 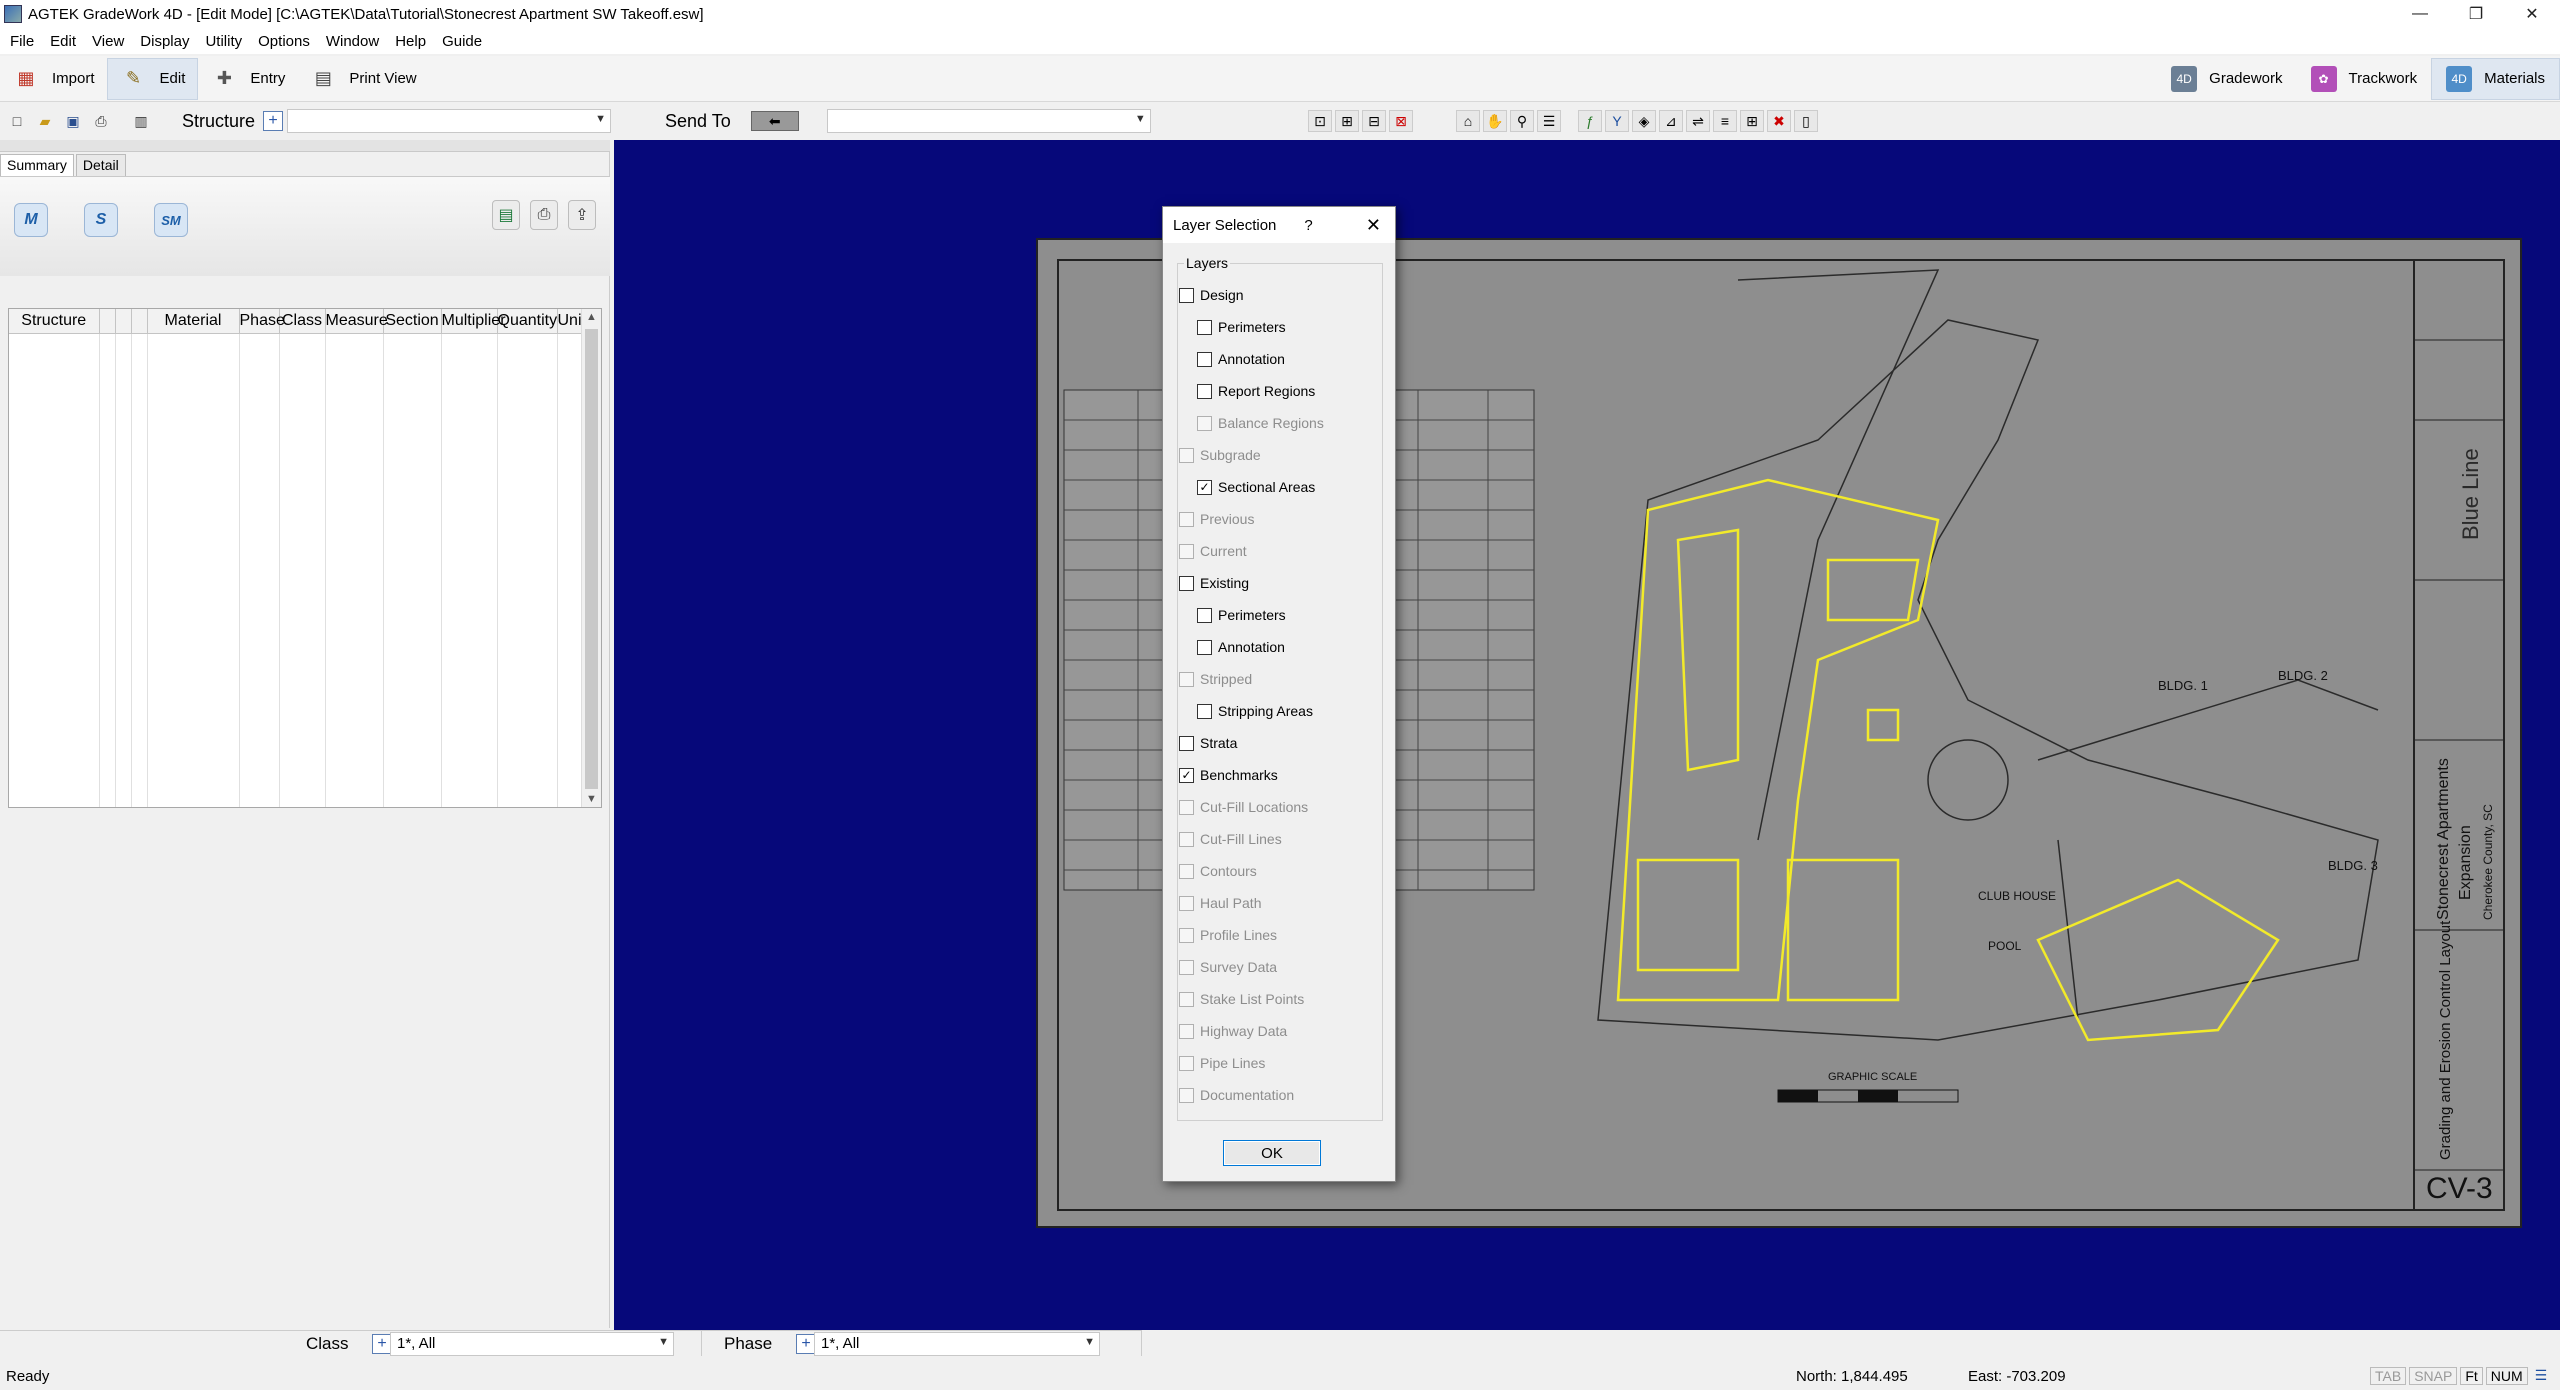 I want to click on scroll-thumb, so click(x=591, y=559).